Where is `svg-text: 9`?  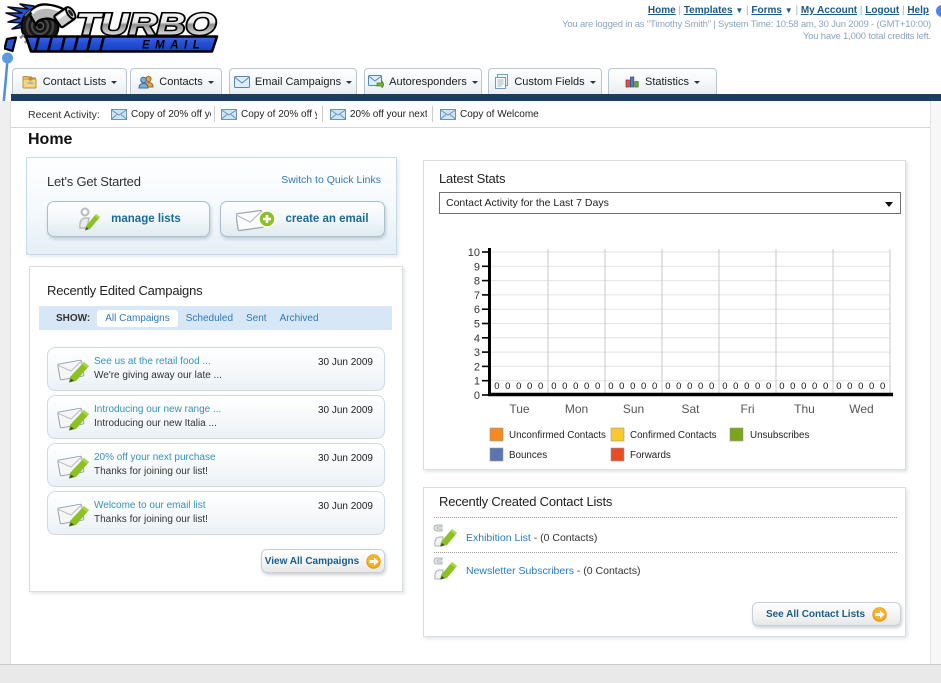
svg-text: 9 is located at coordinates (477, 267).